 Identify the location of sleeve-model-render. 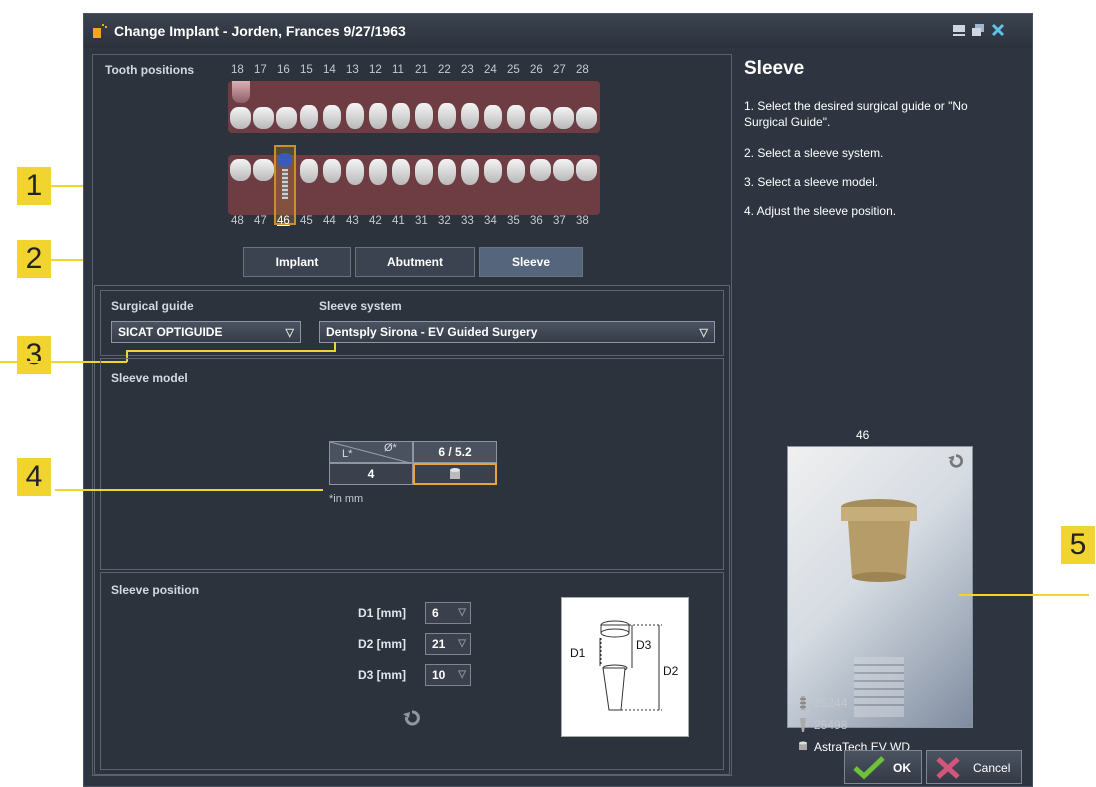
(879, 608).